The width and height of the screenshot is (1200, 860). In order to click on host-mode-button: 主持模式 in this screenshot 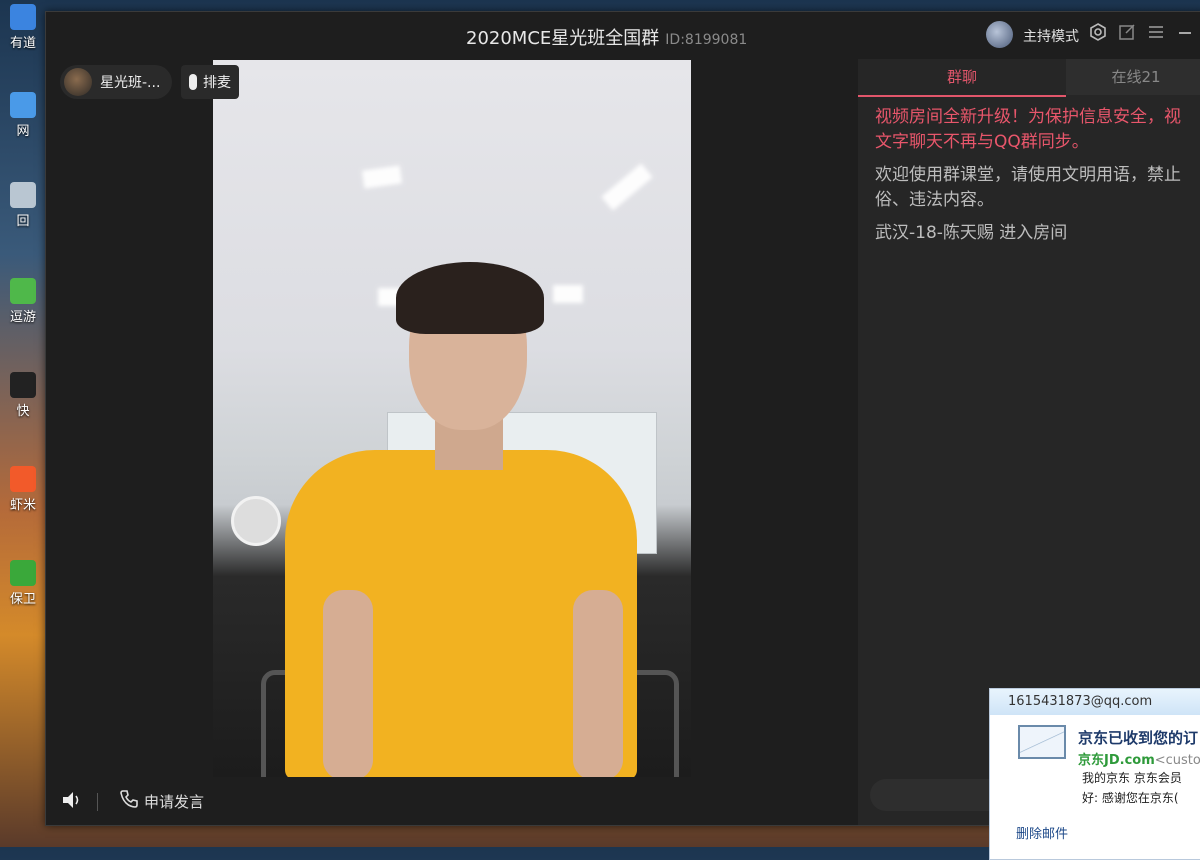, I will do `click(1051, 36)`.